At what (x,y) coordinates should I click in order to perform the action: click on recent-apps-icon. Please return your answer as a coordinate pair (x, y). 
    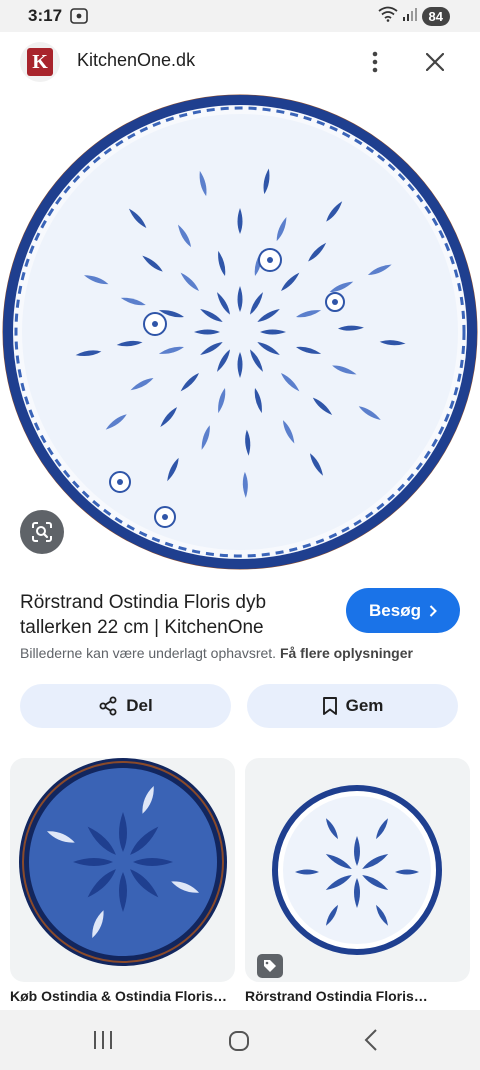
    Looking at the image, I should click on (103, 1042).